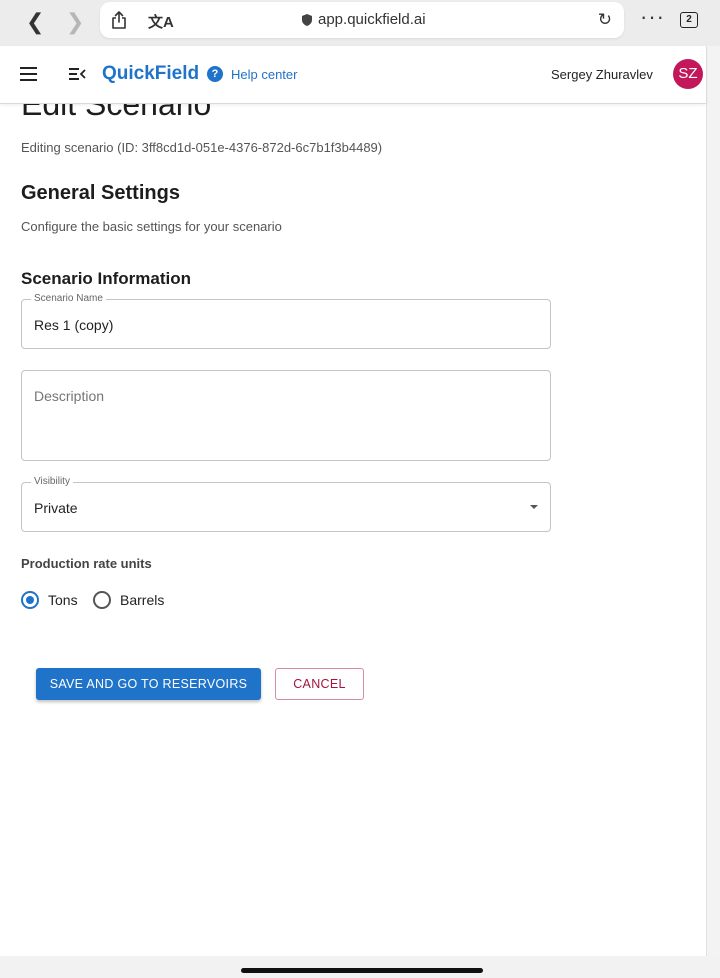  What do you see at coordinates (713, 501) in the screenshot?
I see `scrollbar` at bounding box center [713, 501].